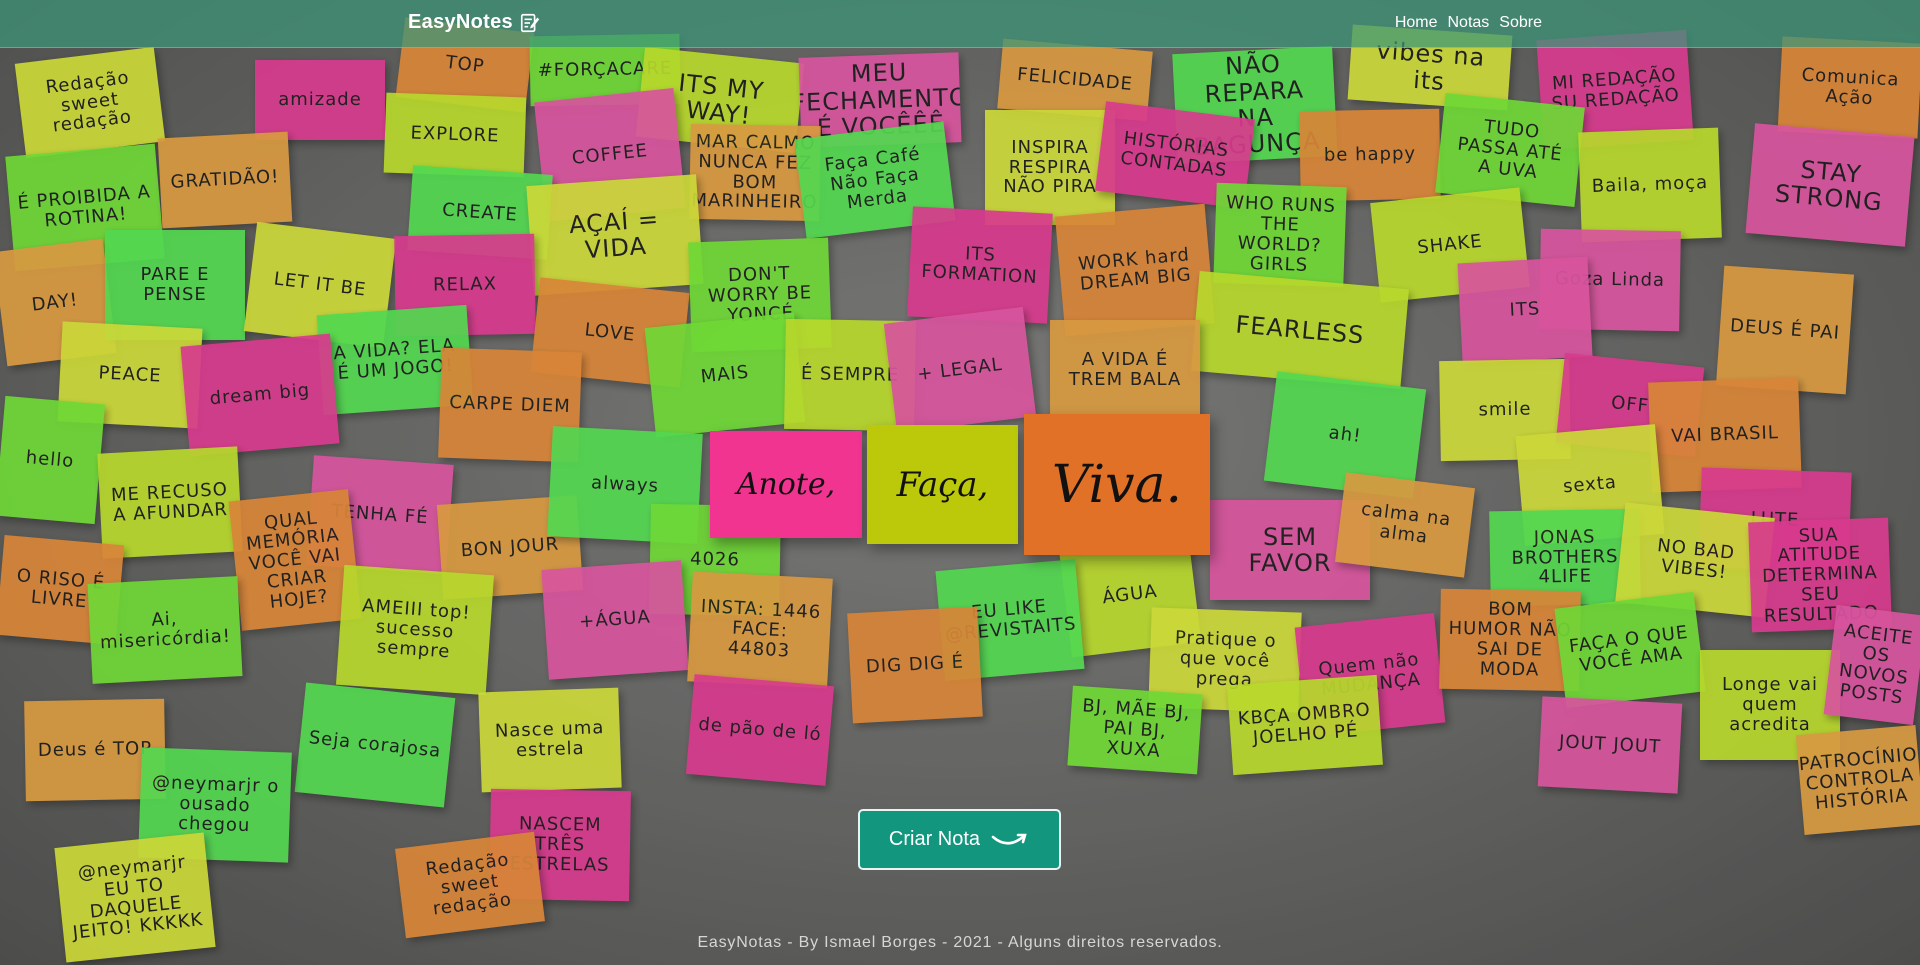  Describe the element at coordinates (320, 100) in the screenshot. I see `background-sticky-note: amizade` at that location.